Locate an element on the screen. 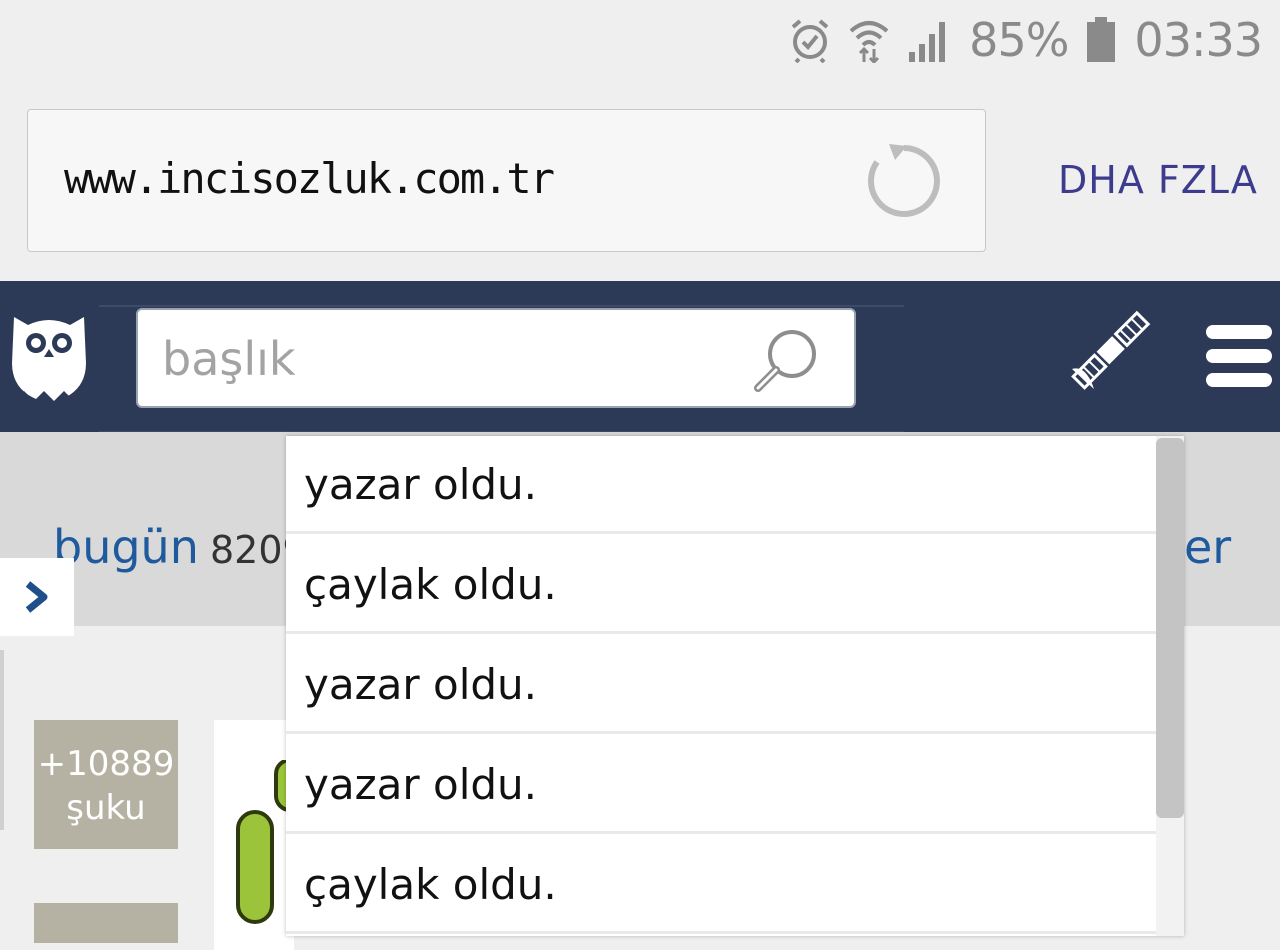 The image size is (1280, 950). satellite-icon is located at coordinates (1110, 353).